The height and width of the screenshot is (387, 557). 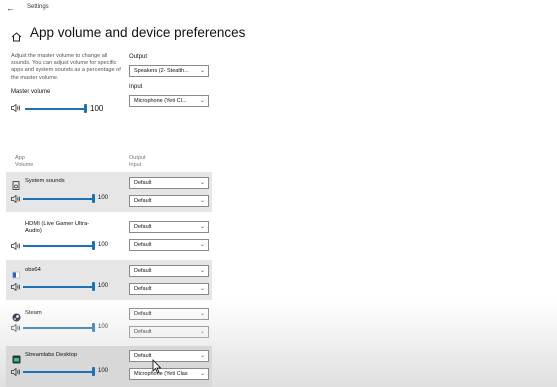 I want to click on output-device-dropdown: Speakers (2- Stealth... ⌄, so click(x=169, y=71).